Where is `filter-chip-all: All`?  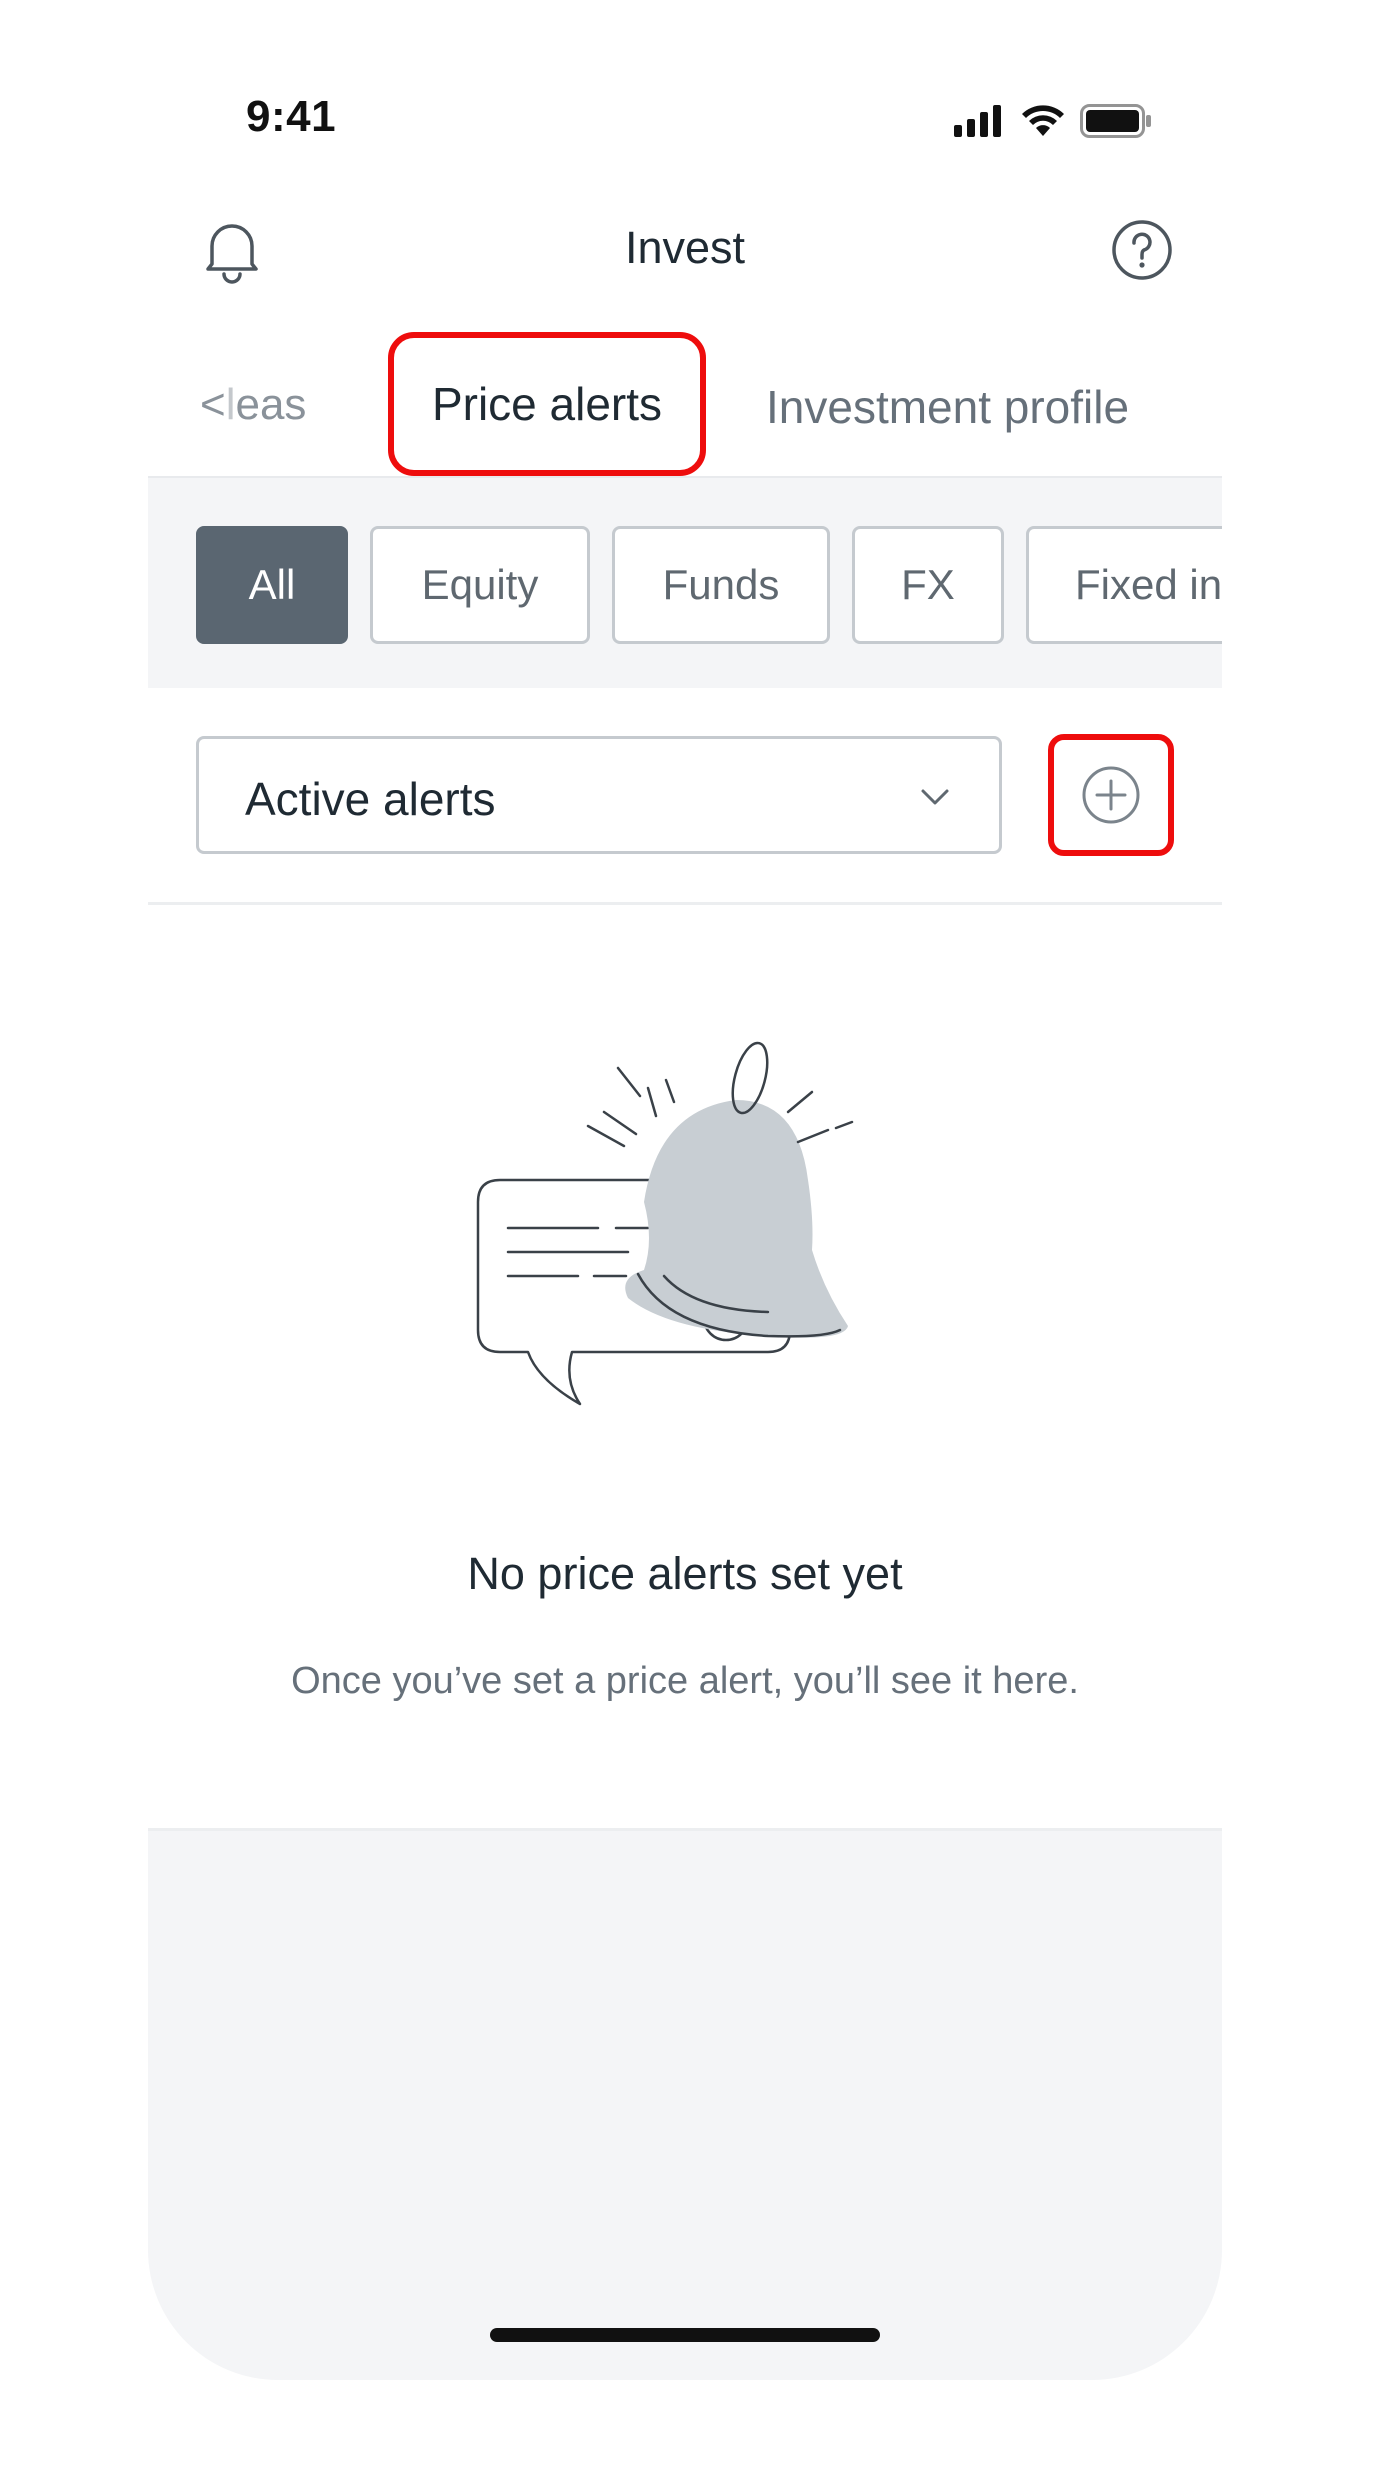
filter-chip-all: All is located at coordinates (272, 585).